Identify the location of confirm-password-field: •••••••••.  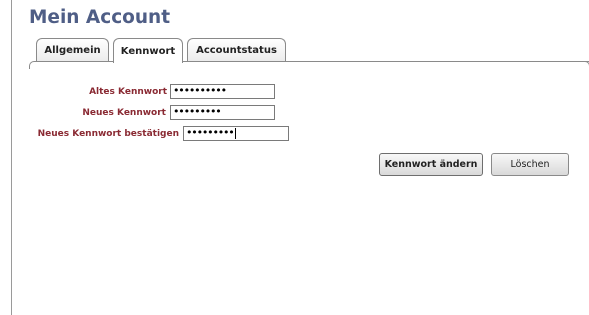
(236, 133).